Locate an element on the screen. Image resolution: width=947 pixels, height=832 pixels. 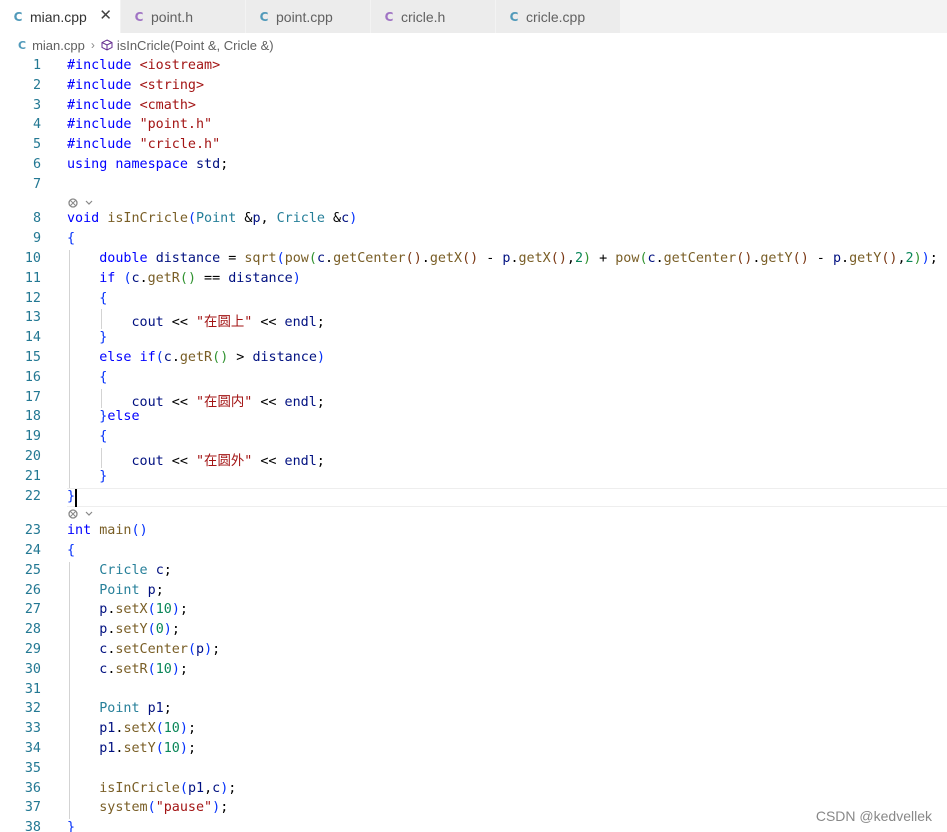
line-number: 19 is located at coordinates (32, 437).